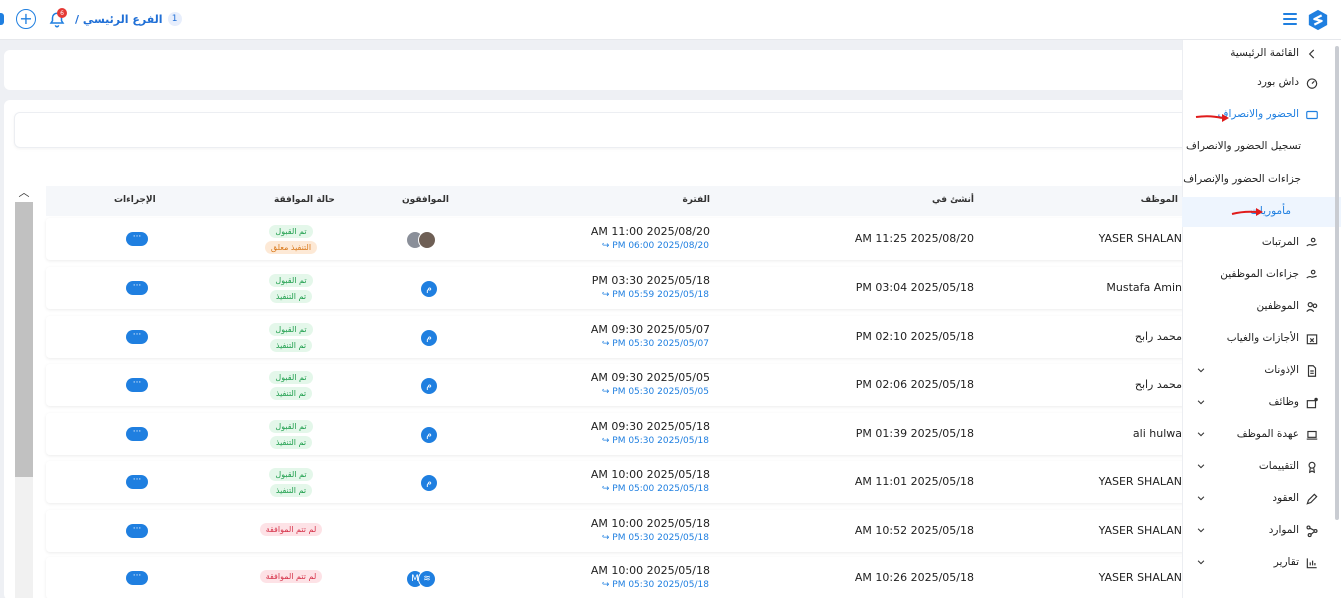 Image resolution: width=1341 pixels, height=598 pixels. Describe the element at coordinates (655, 489) in the screenshot. I see `period-end: PM 05:00 2025/05/18 ↪` at that location.